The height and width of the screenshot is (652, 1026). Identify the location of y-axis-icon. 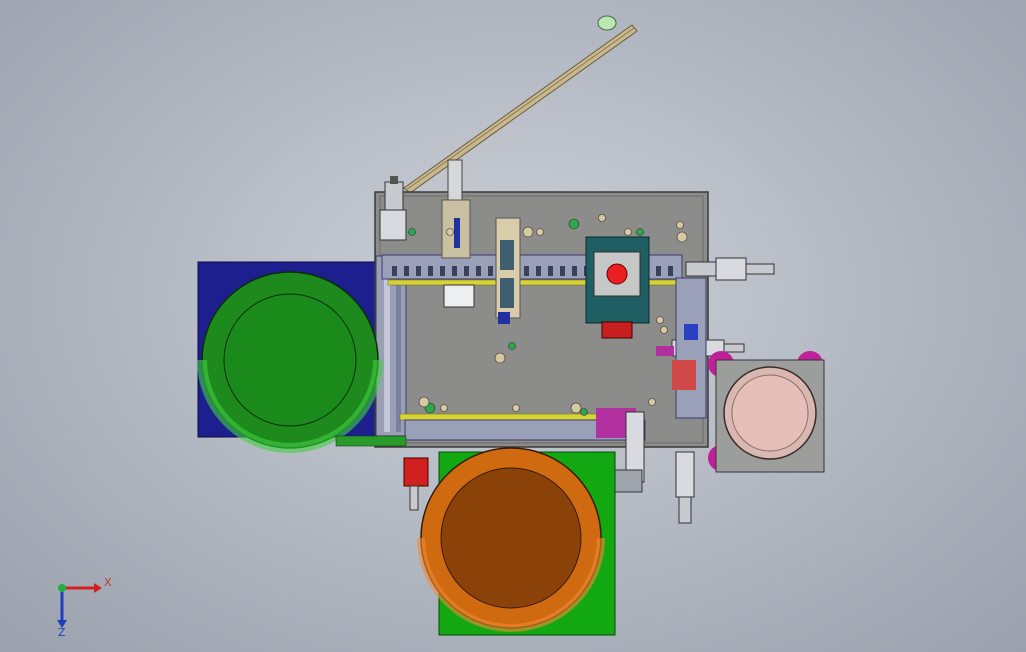
(62, 588).